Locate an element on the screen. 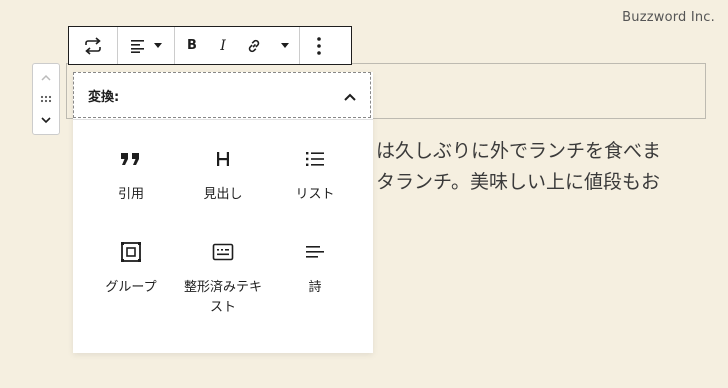 Image resolution: width=728 pixels, height=388 pixels. popover-header: 変換: is located at coordinates (222, 95).